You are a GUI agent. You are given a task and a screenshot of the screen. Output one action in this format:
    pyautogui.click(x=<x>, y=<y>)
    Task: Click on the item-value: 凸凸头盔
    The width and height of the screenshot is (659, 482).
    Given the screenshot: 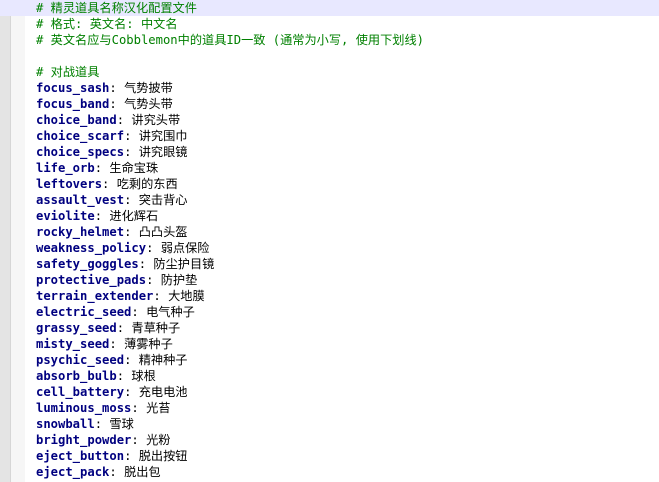 What is the action you would take?
    pyautogui.click(x=163, y=232)
    